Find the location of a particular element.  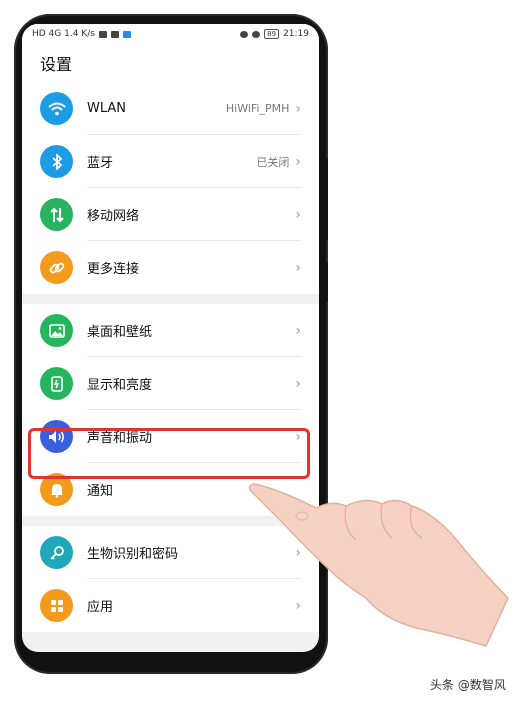

status-time: 21:19 is located at coordinates (296, 34).